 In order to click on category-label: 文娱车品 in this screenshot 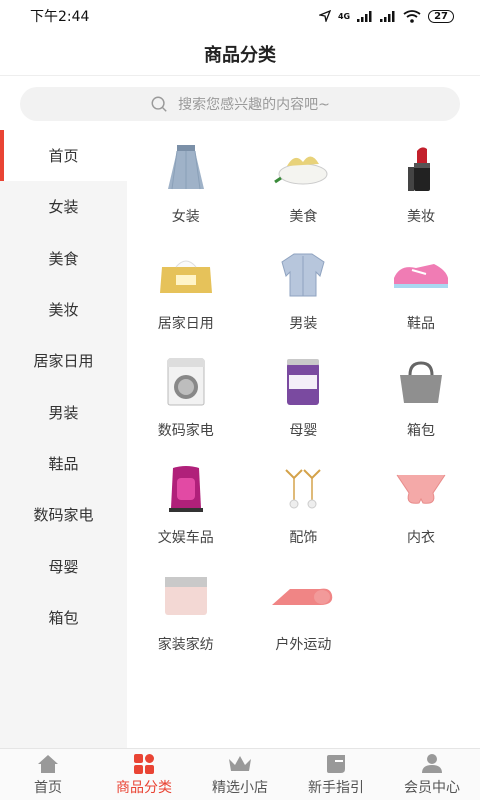, I will do `click(185, 538)`.